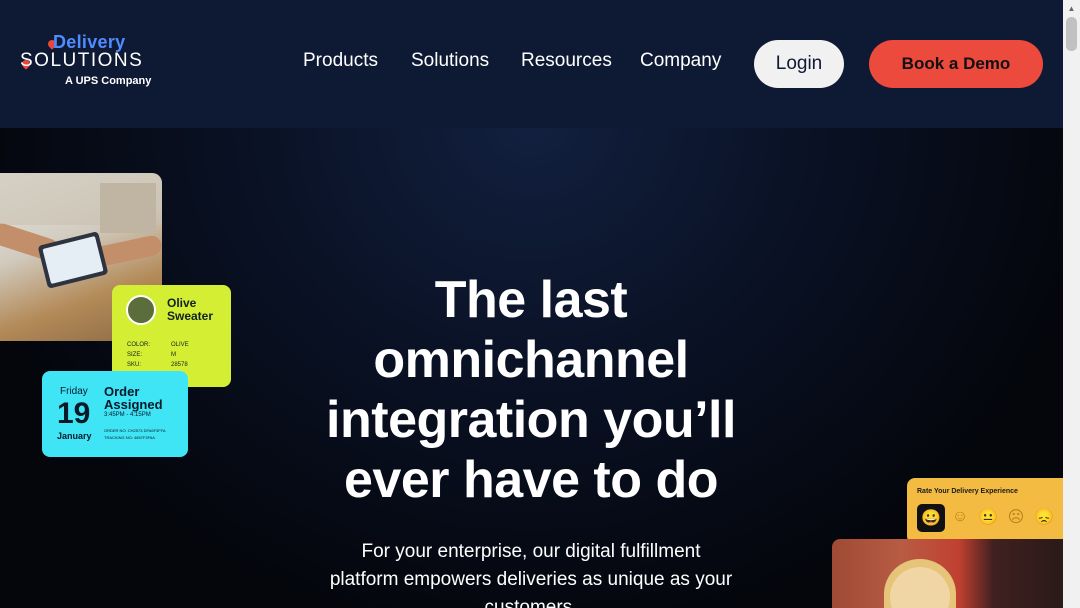 The height and width of the screenshot is (608, 1080). I want to click on product-avatar, so click(141, 310).